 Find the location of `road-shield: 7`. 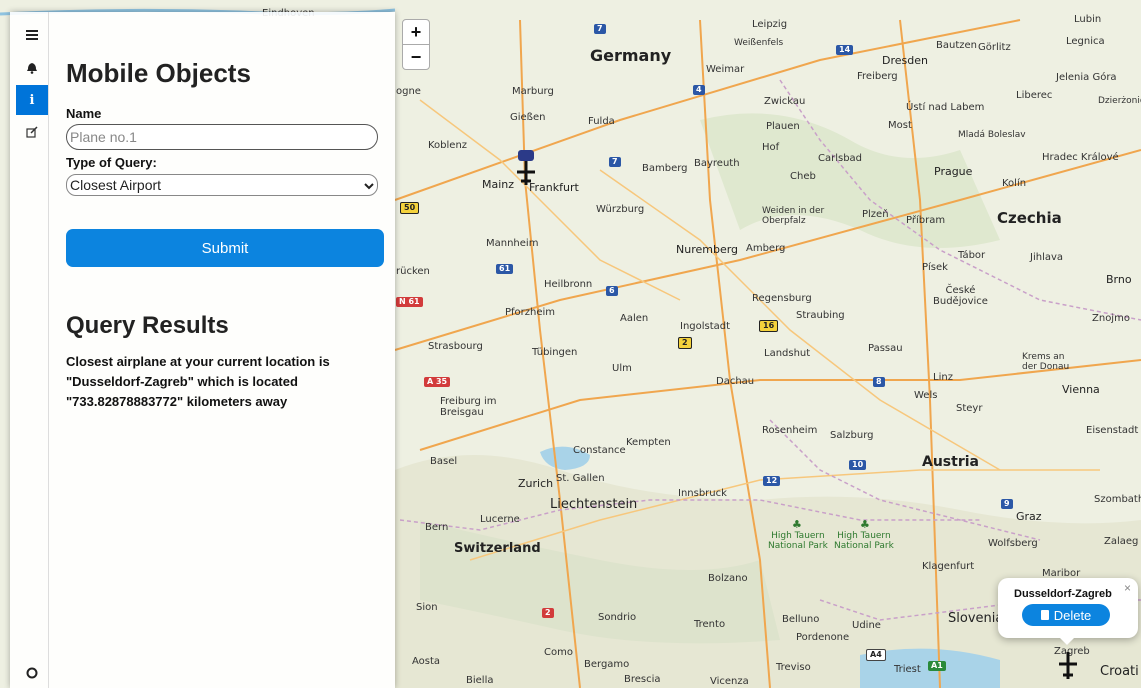

road-shield: 7 is located at coordinates (615, 162).